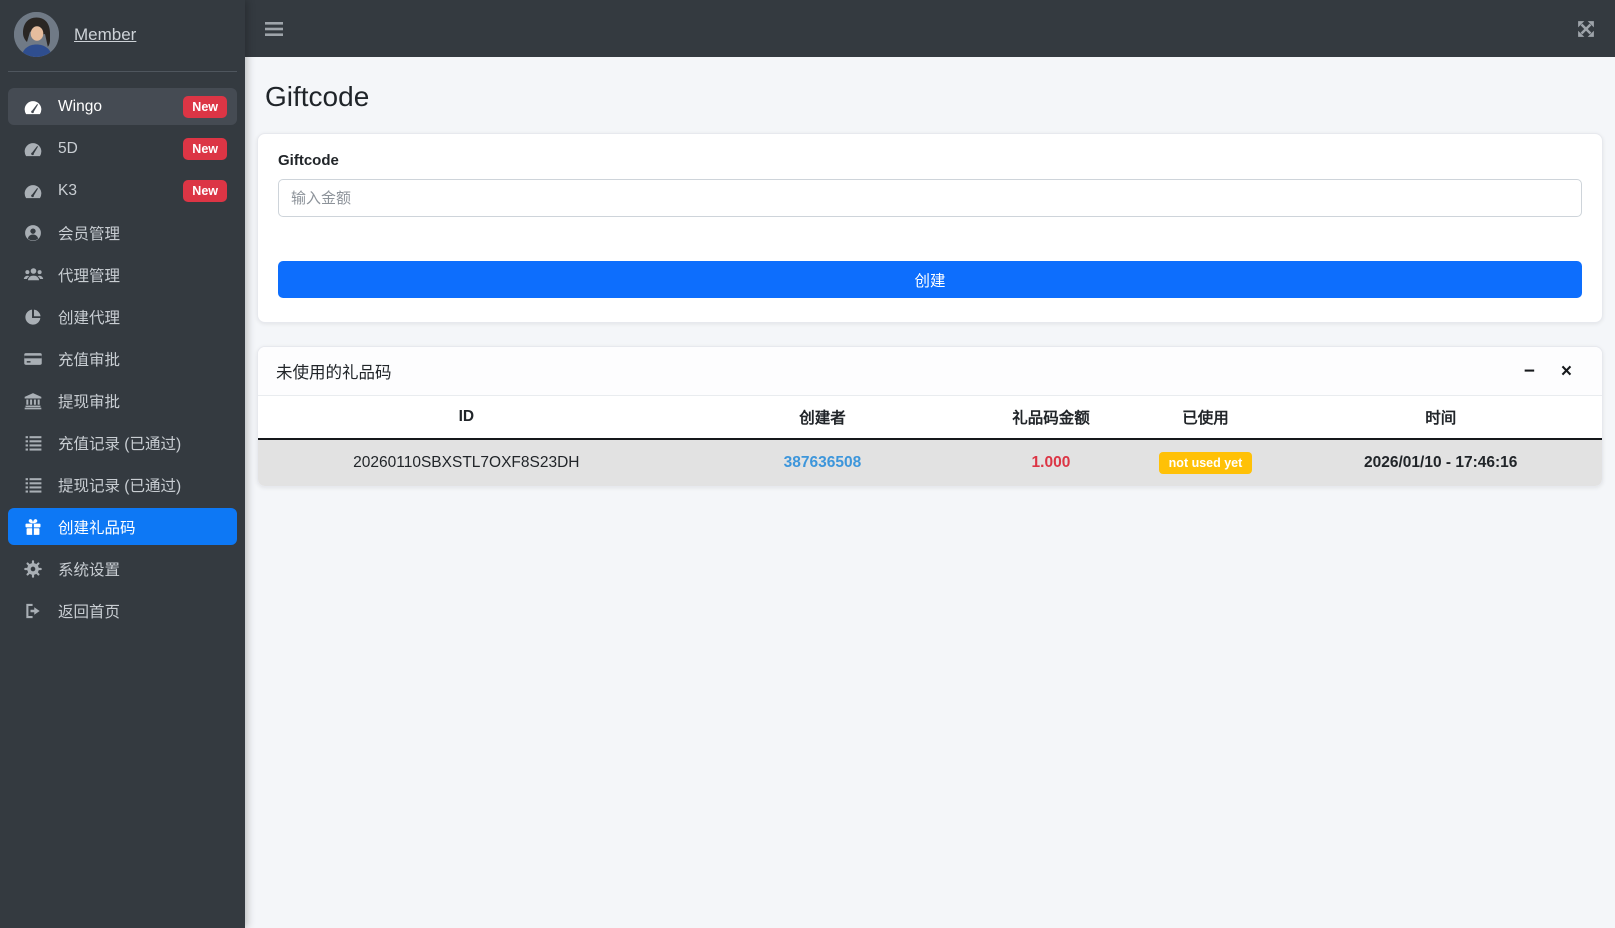 The width and height of the screenshot is (1615, 928). What do you see at coordinates (122, 232) in the screenshot?
I see `sidebar-item-member-management: 会员管理` at bounding box center [122, 232].